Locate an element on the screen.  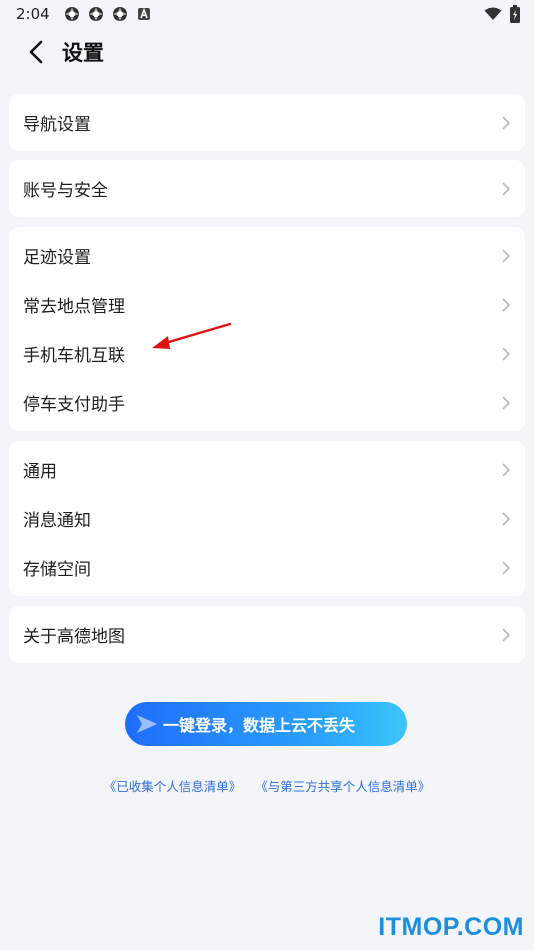
one-tap-login-button: 一键登录，数据上云不丢失 is located at coordinates (266, 724).